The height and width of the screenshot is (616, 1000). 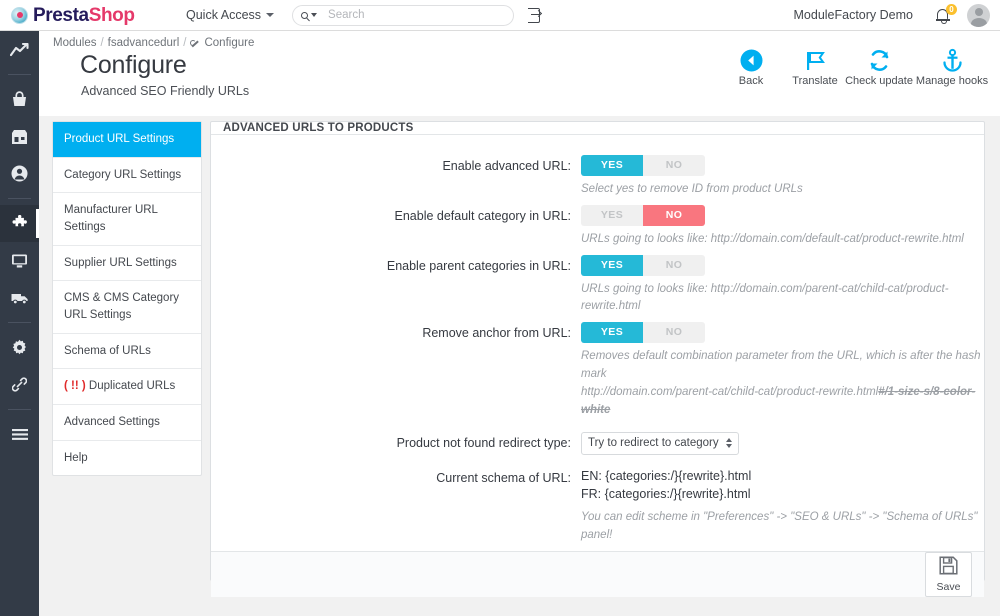 What do you see at coordinates (948, 574) in the screenshot?
I see `save-button: Save` at bounding box center [948, 574].